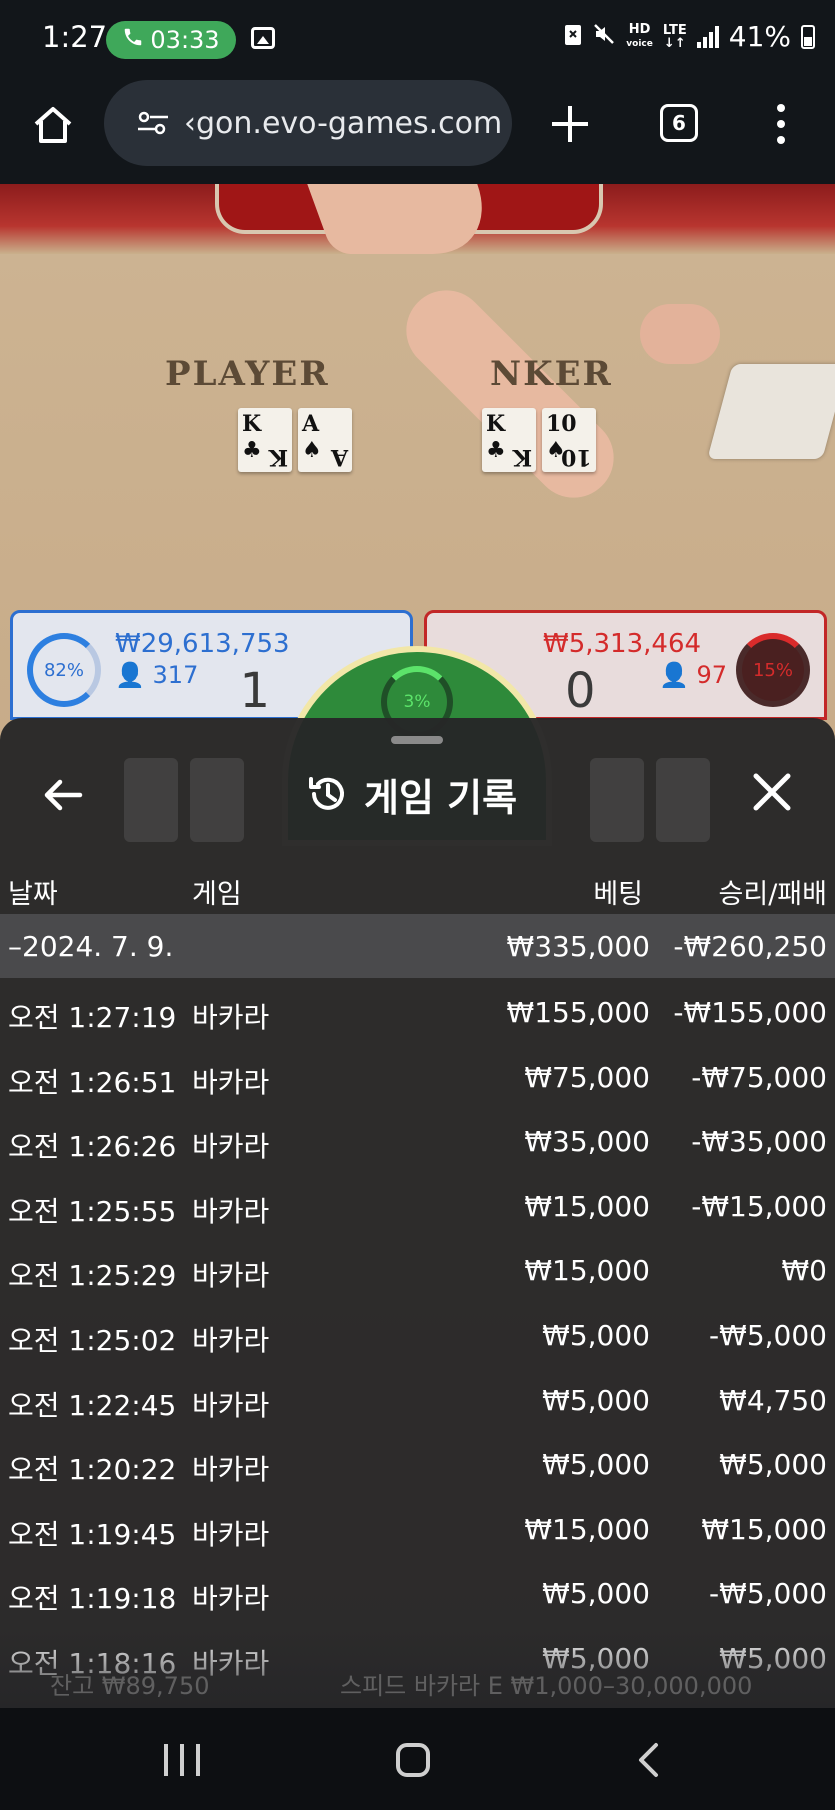 Image resolution: width=835 pixels, height=1810 pixels. I want to click on balance-text: 잔고 ₩89,750, so click(130, 1686).